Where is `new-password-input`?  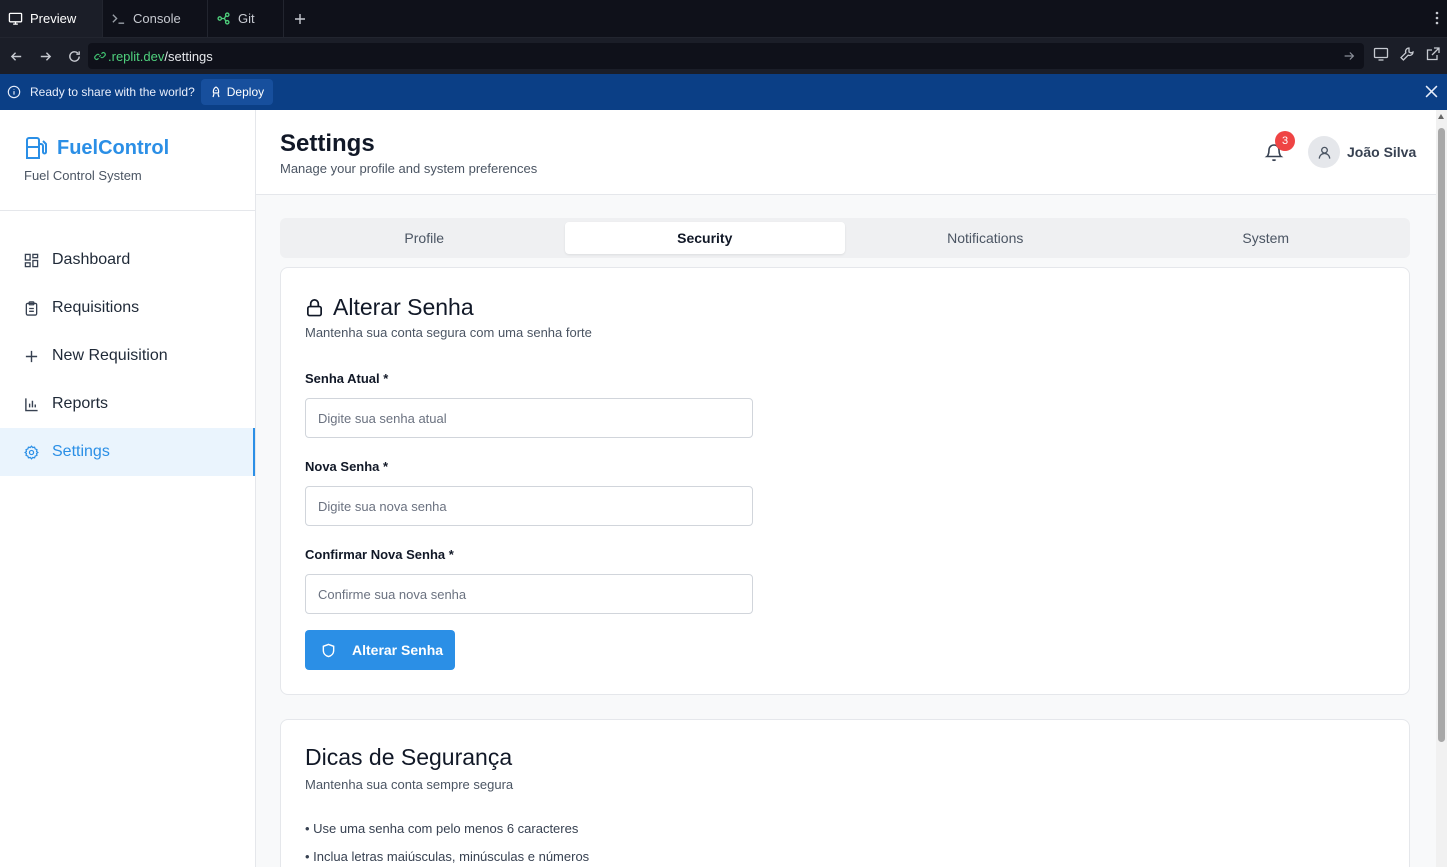 new-password-input is located at coordinates (529, 506).